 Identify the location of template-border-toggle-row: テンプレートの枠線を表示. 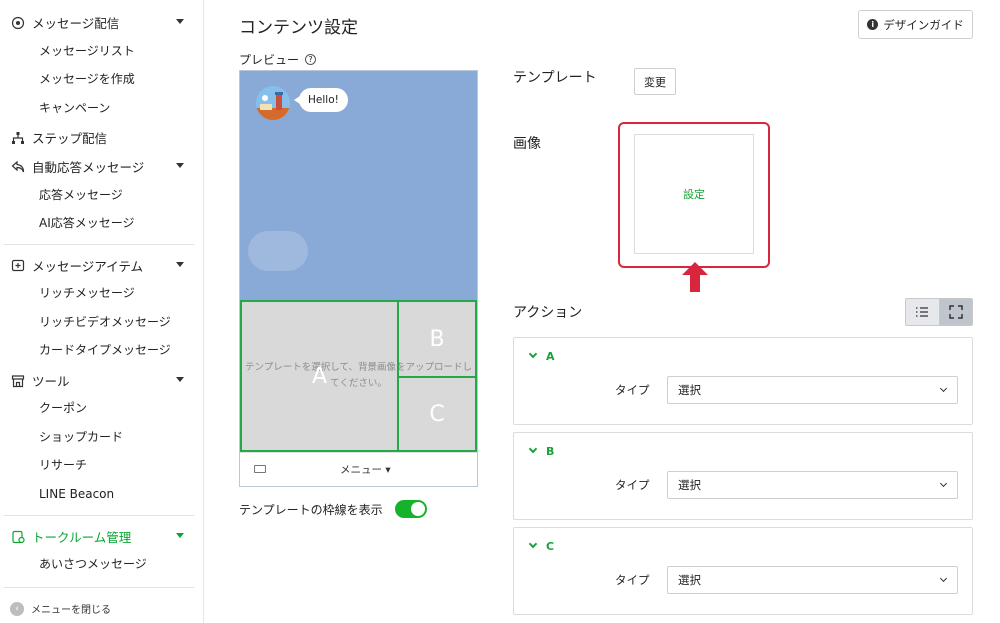
(333, 509).